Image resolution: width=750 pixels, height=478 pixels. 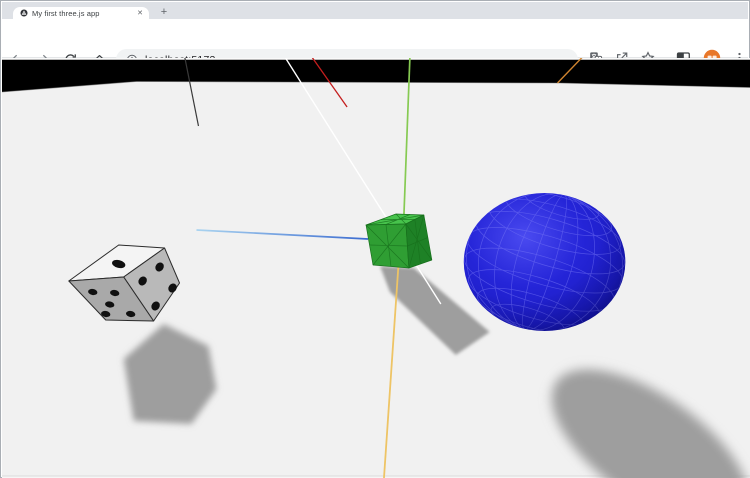 What do you see at coordinates (140, 13) in the screenshot?
I see `tab-close-icon: ✕` at bounding box center [140, 13].